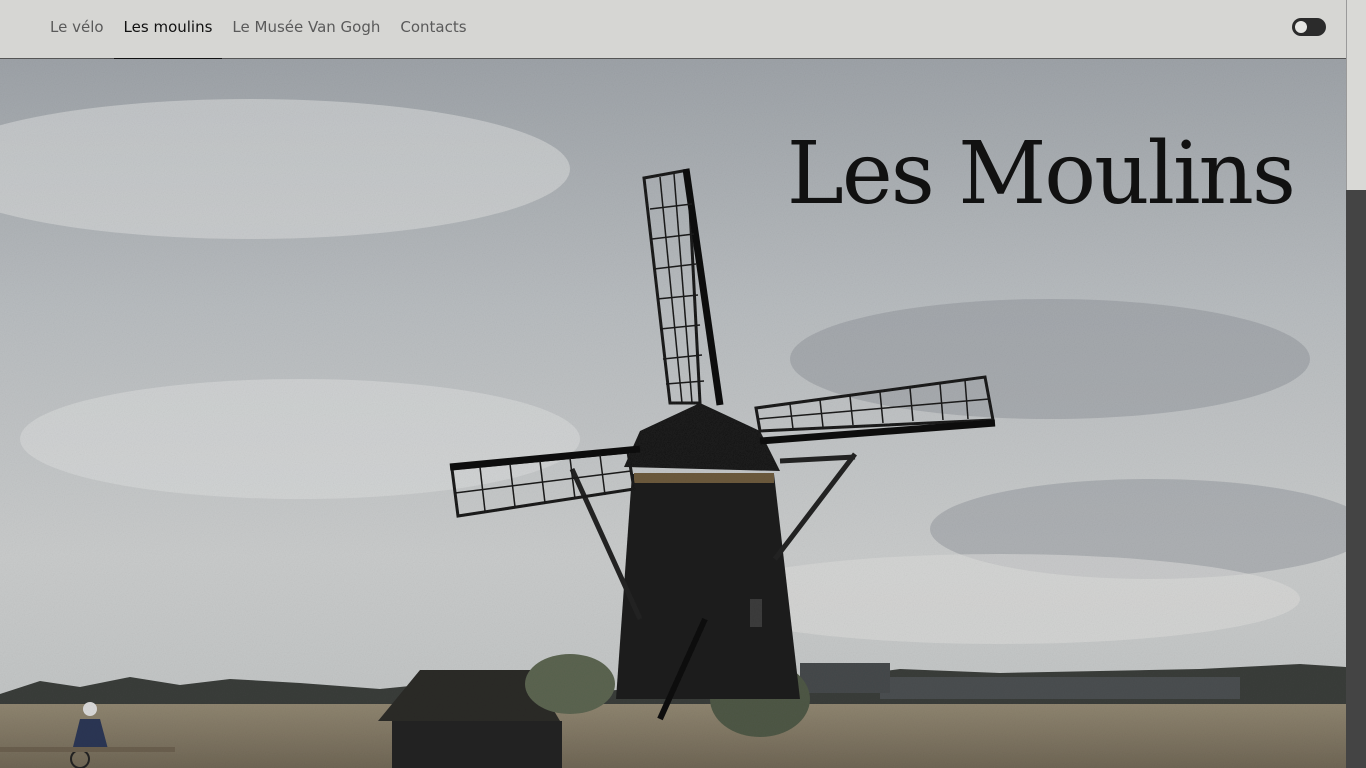  What do you see at coordinates (433, 29) in the screenshot?
I see `nav-item-contacts: Contacts` at bounding box center [433, 29].